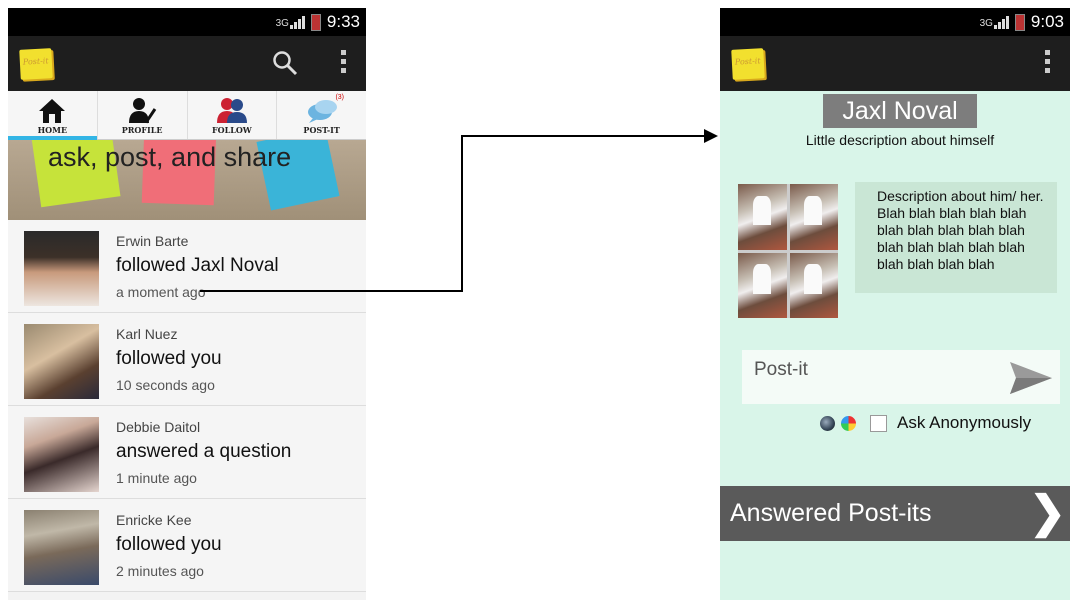 The image size is (1070, 600). What do you see at coordinates (146, 334) in the screenshot?
I see `feed-user-name: Karl Nuez` at bounding box center [146, 334].